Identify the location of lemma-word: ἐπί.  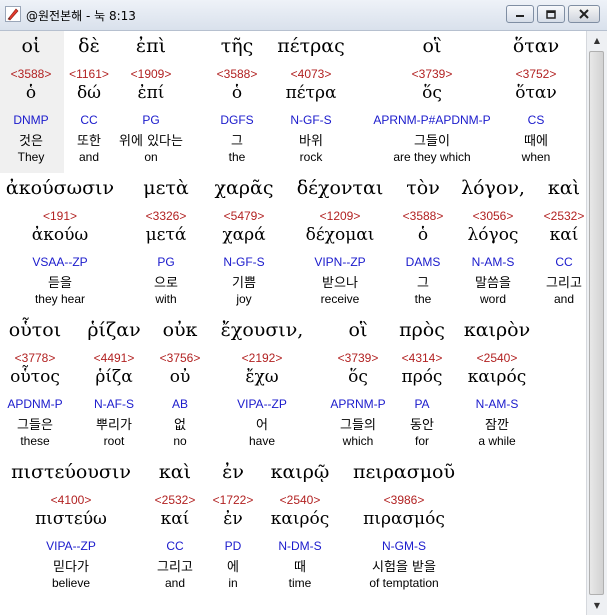
(151, 93).